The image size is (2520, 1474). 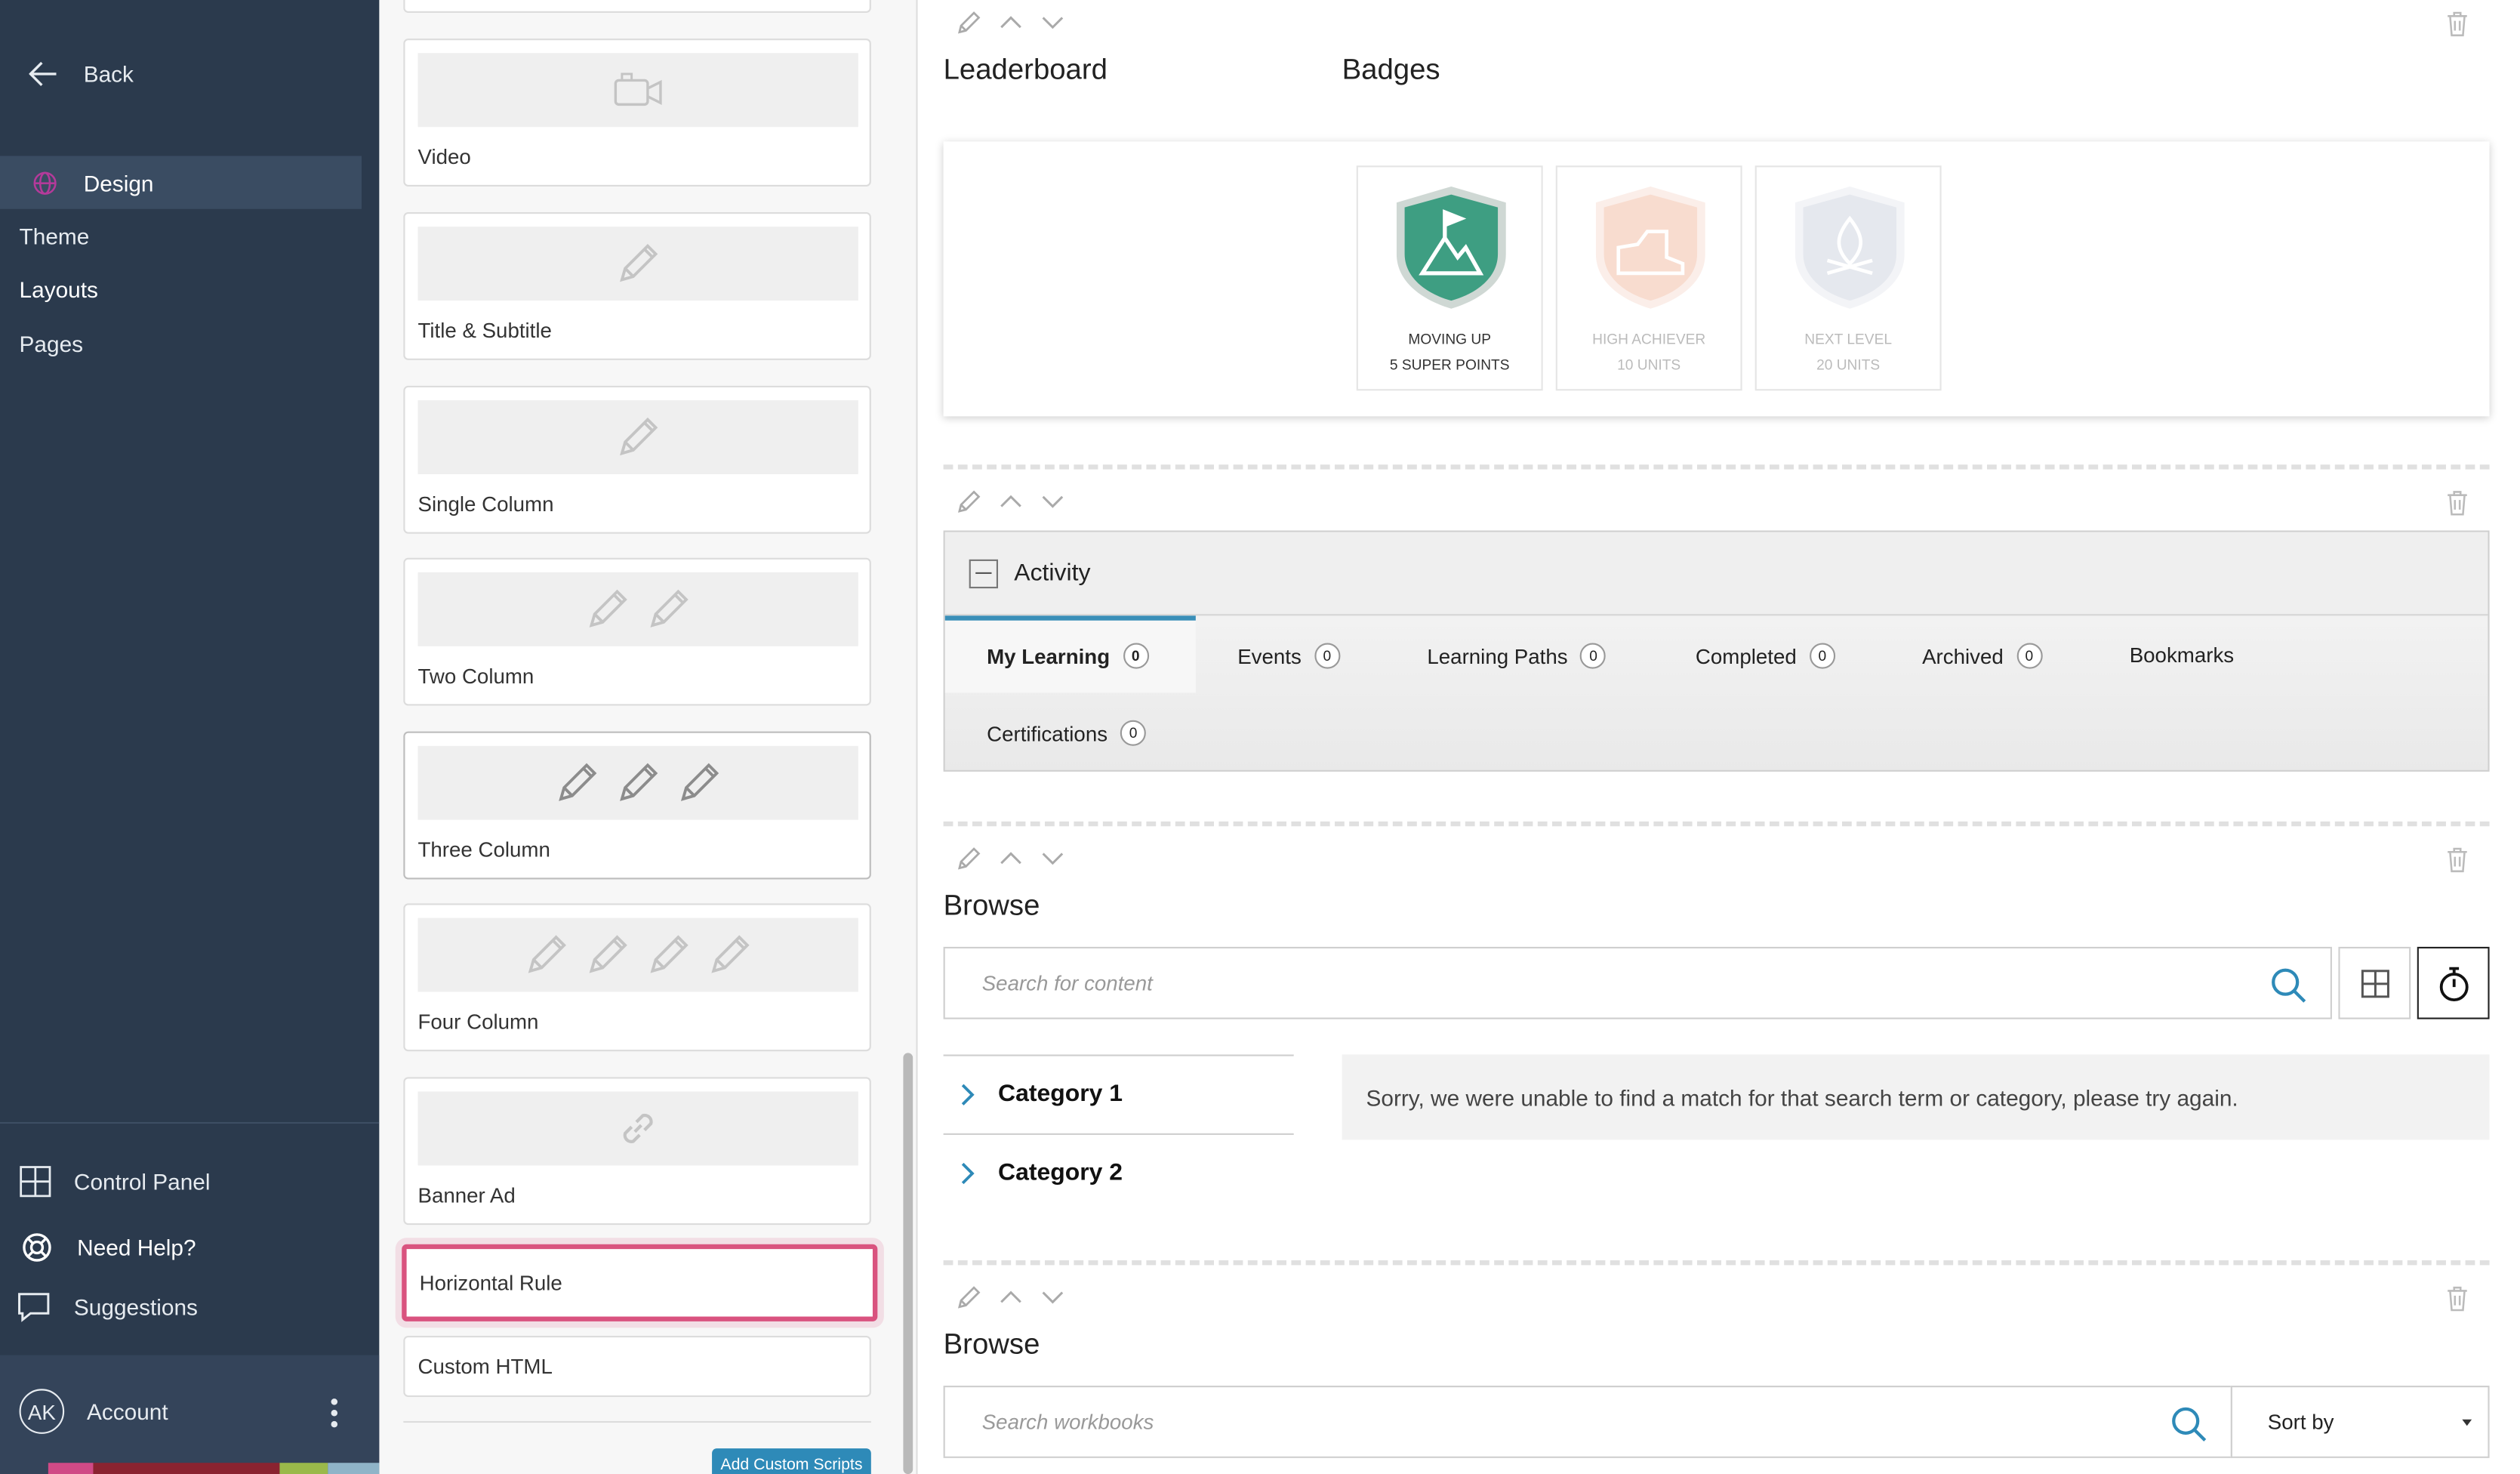 I want to click on category-label: Category 1, so click(x=1060, y=1094).